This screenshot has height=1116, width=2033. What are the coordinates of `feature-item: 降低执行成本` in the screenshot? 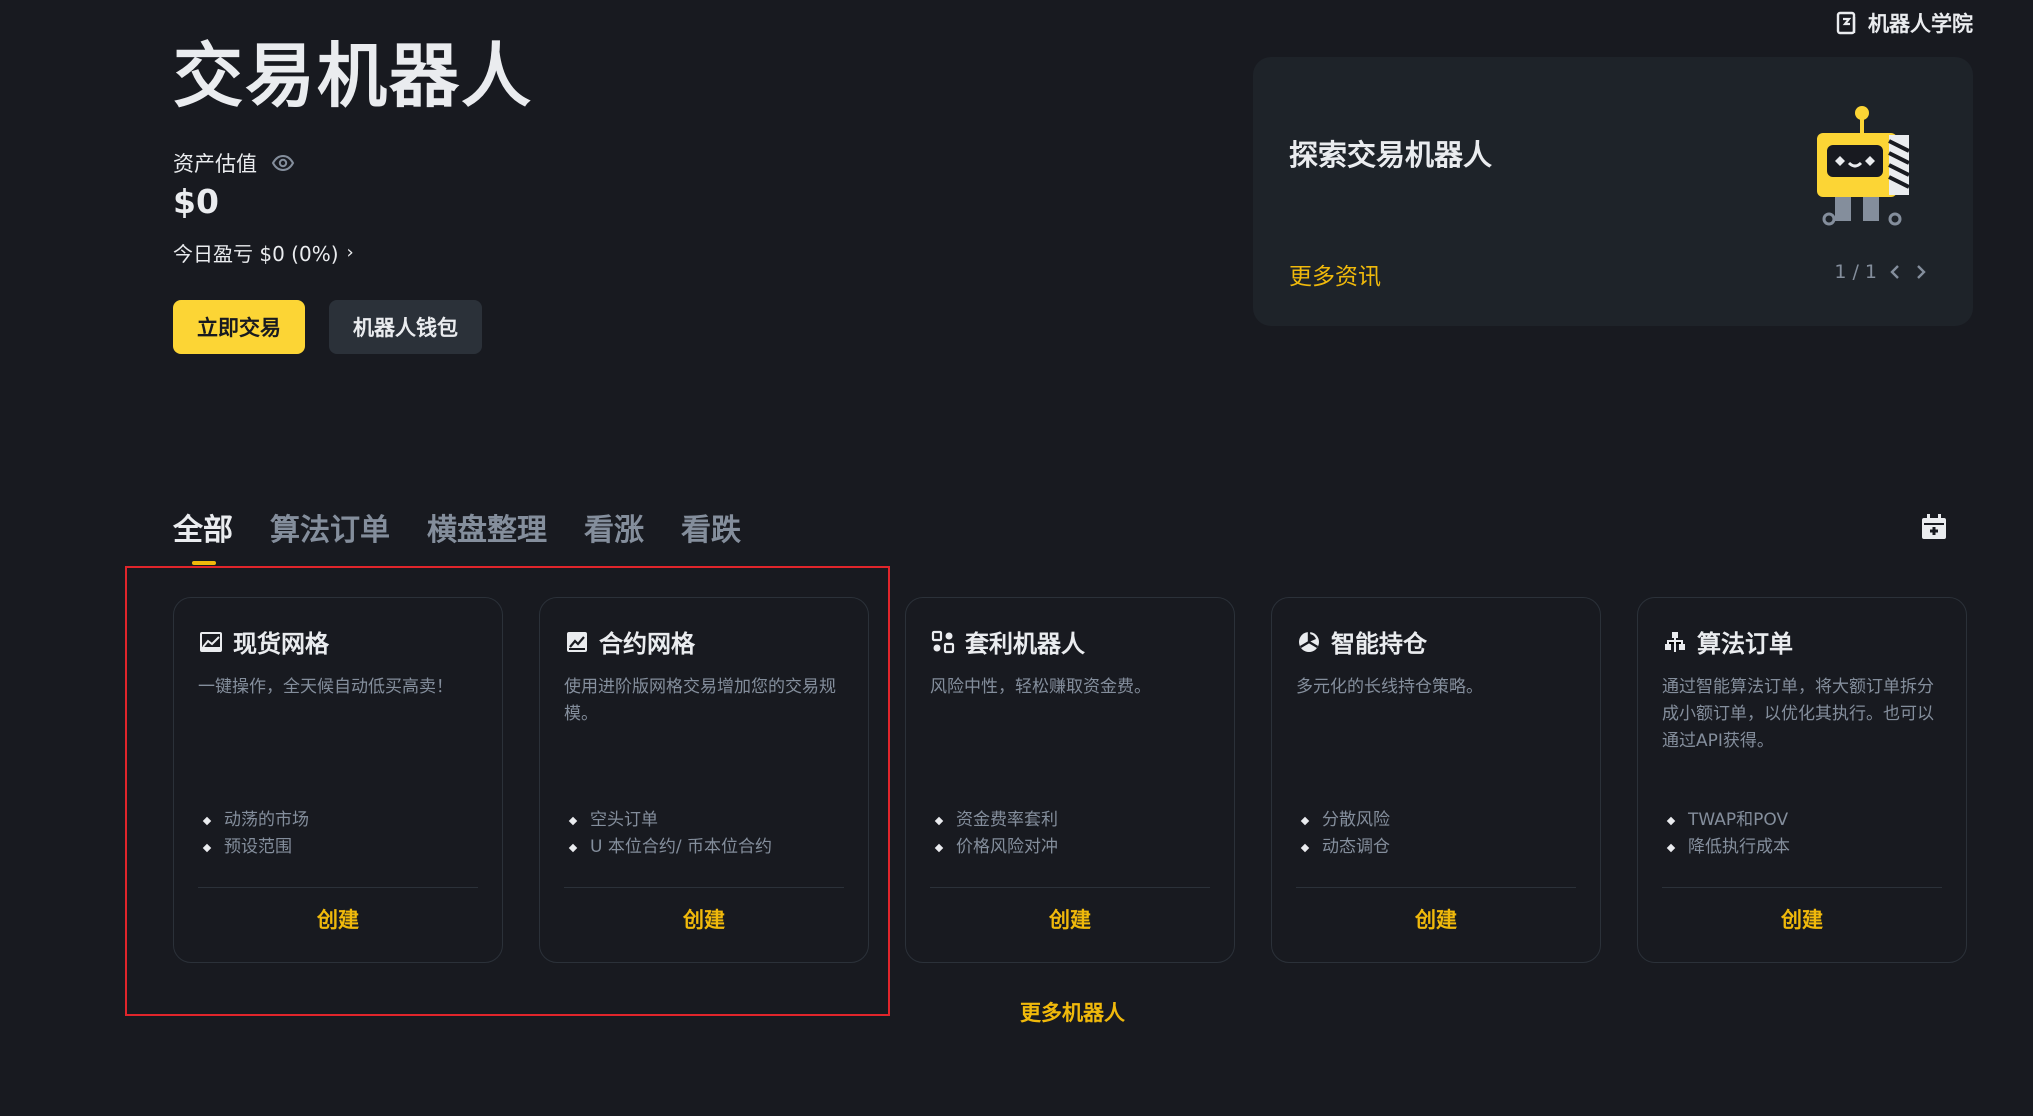 It's located at (1728, 847).